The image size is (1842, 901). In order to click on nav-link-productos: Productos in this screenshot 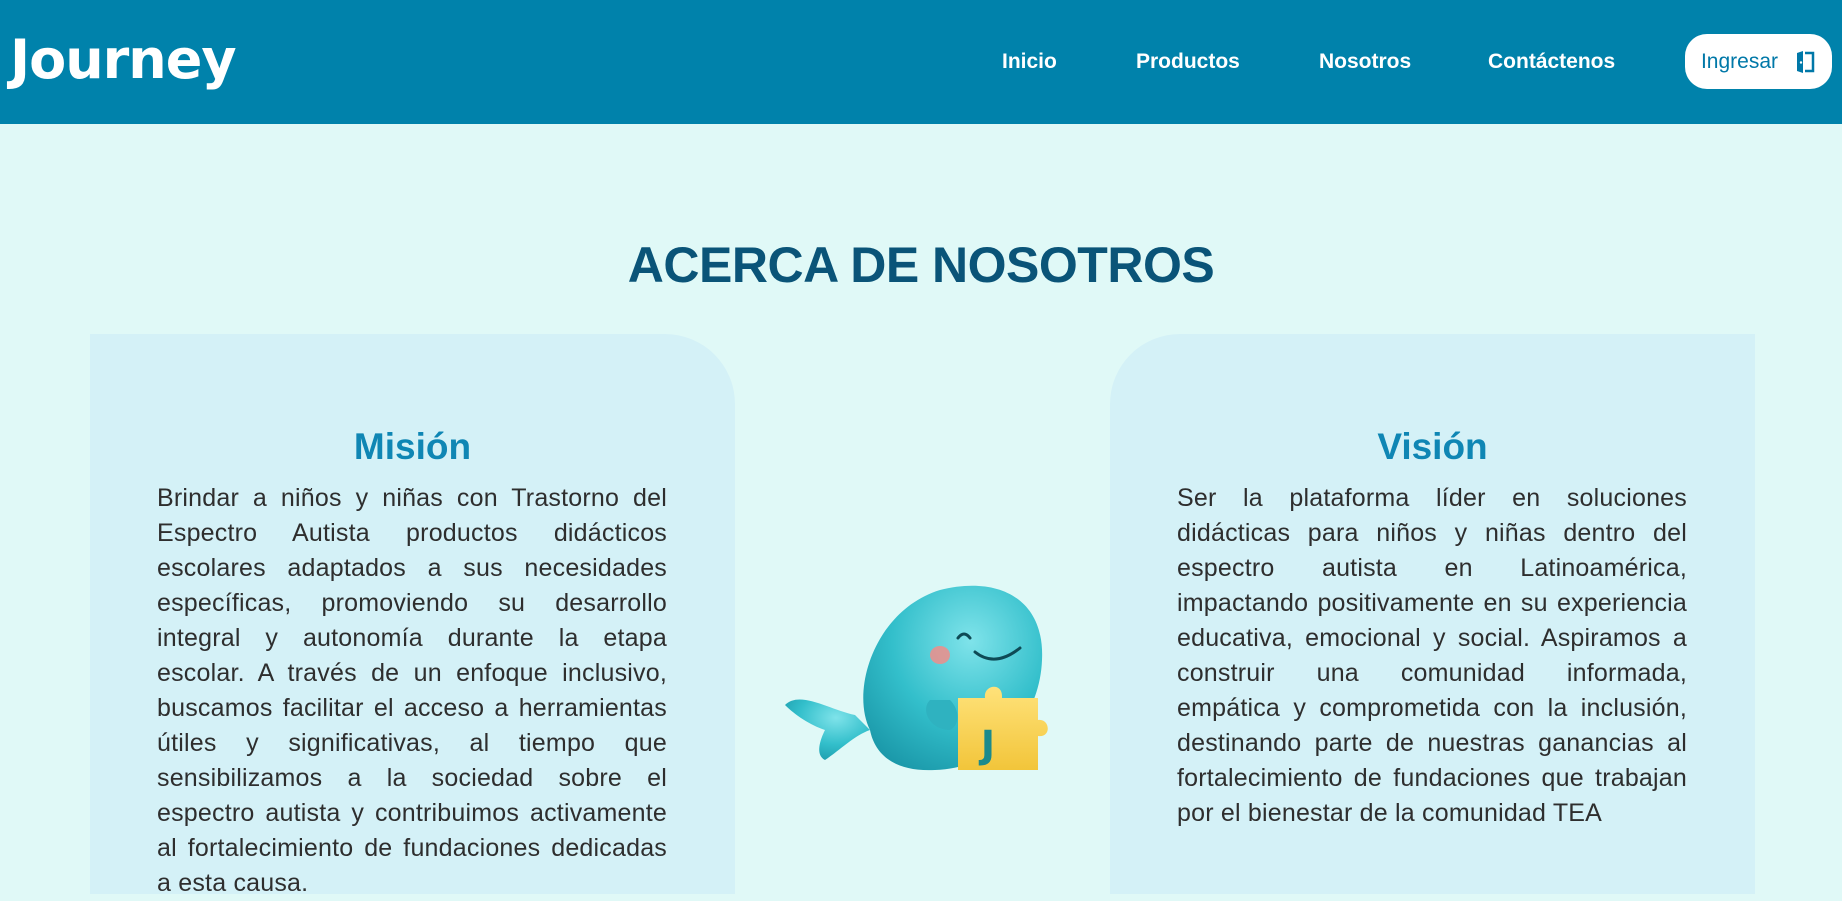, I will do `click(1188, 62)`.